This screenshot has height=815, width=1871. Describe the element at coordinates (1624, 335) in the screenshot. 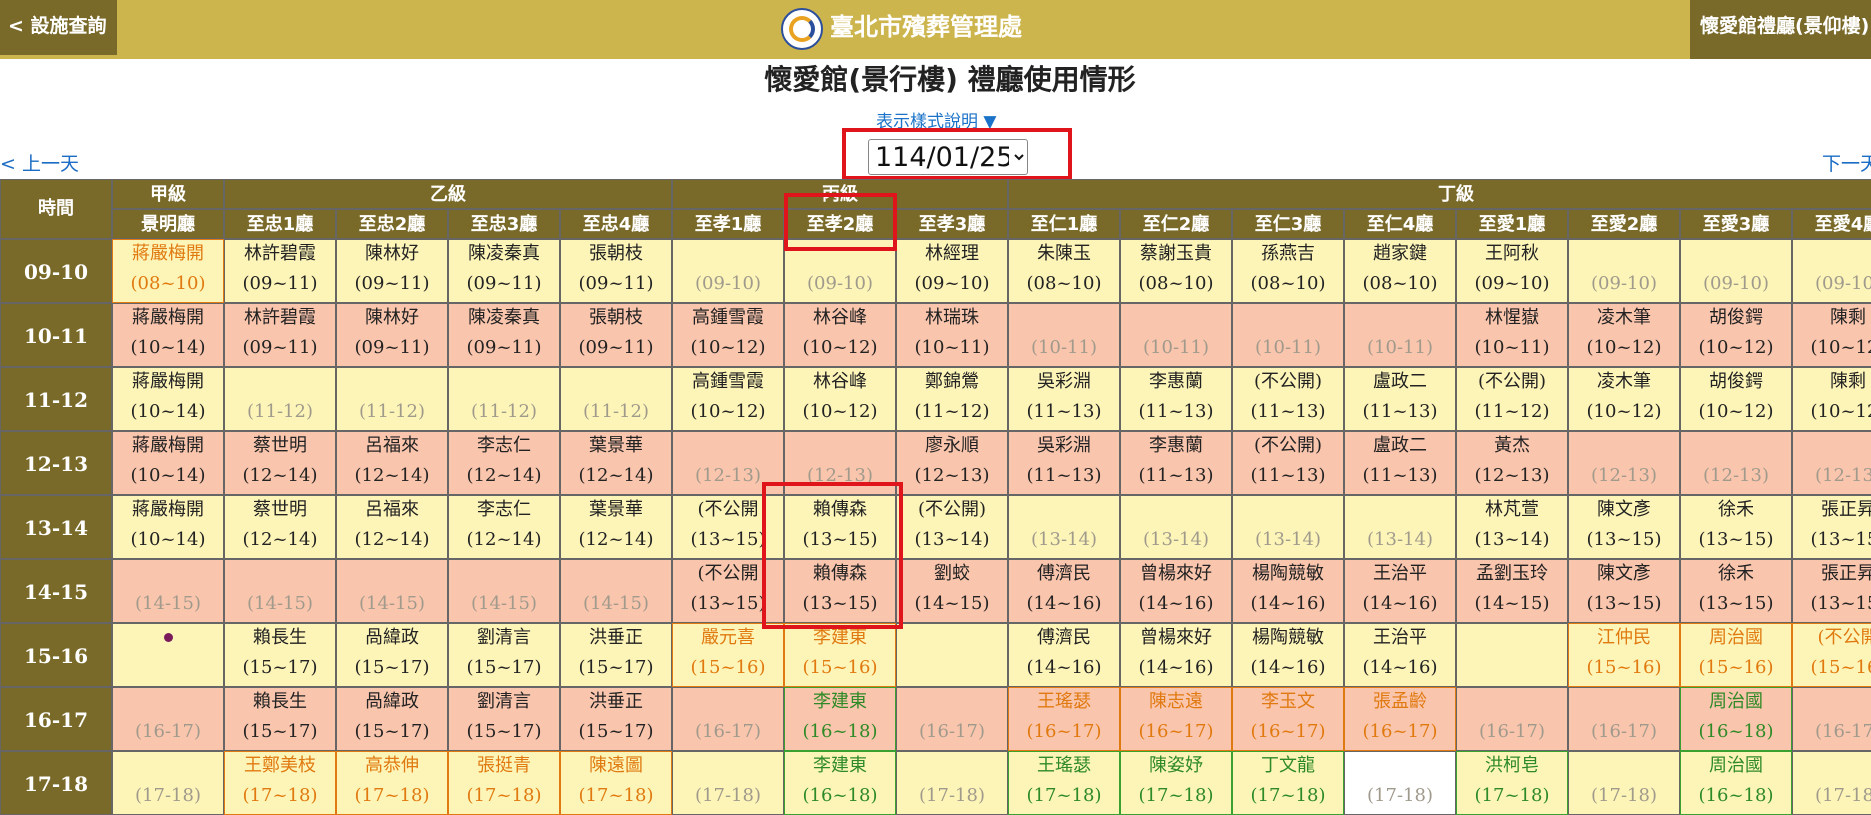

I see `schedule-cell: 凌木筆 (10~12)` at that location.